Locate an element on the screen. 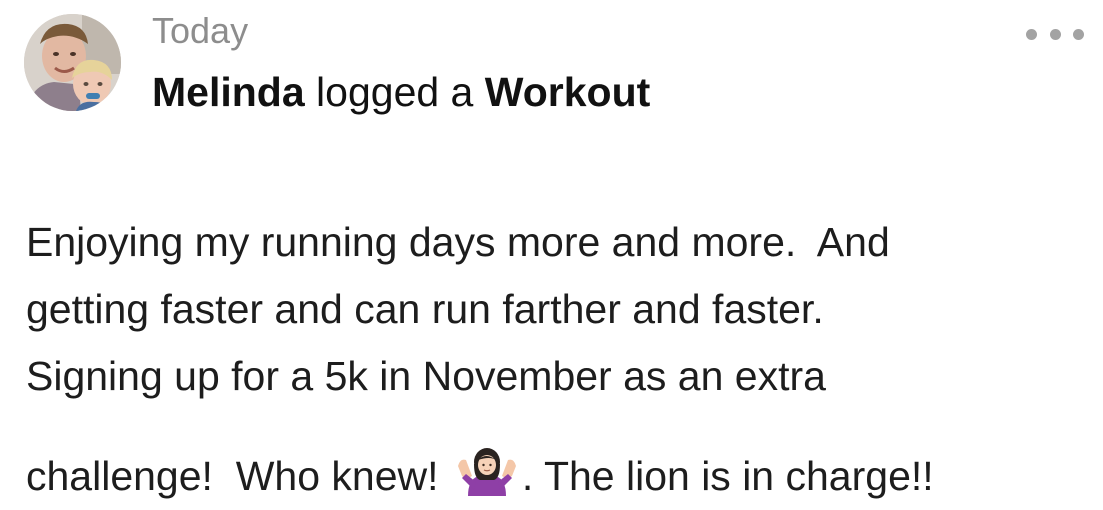 Image resolution: width=1103 pixels, height=510 pixels. avatar-photo is located at coordinates (72, 62).